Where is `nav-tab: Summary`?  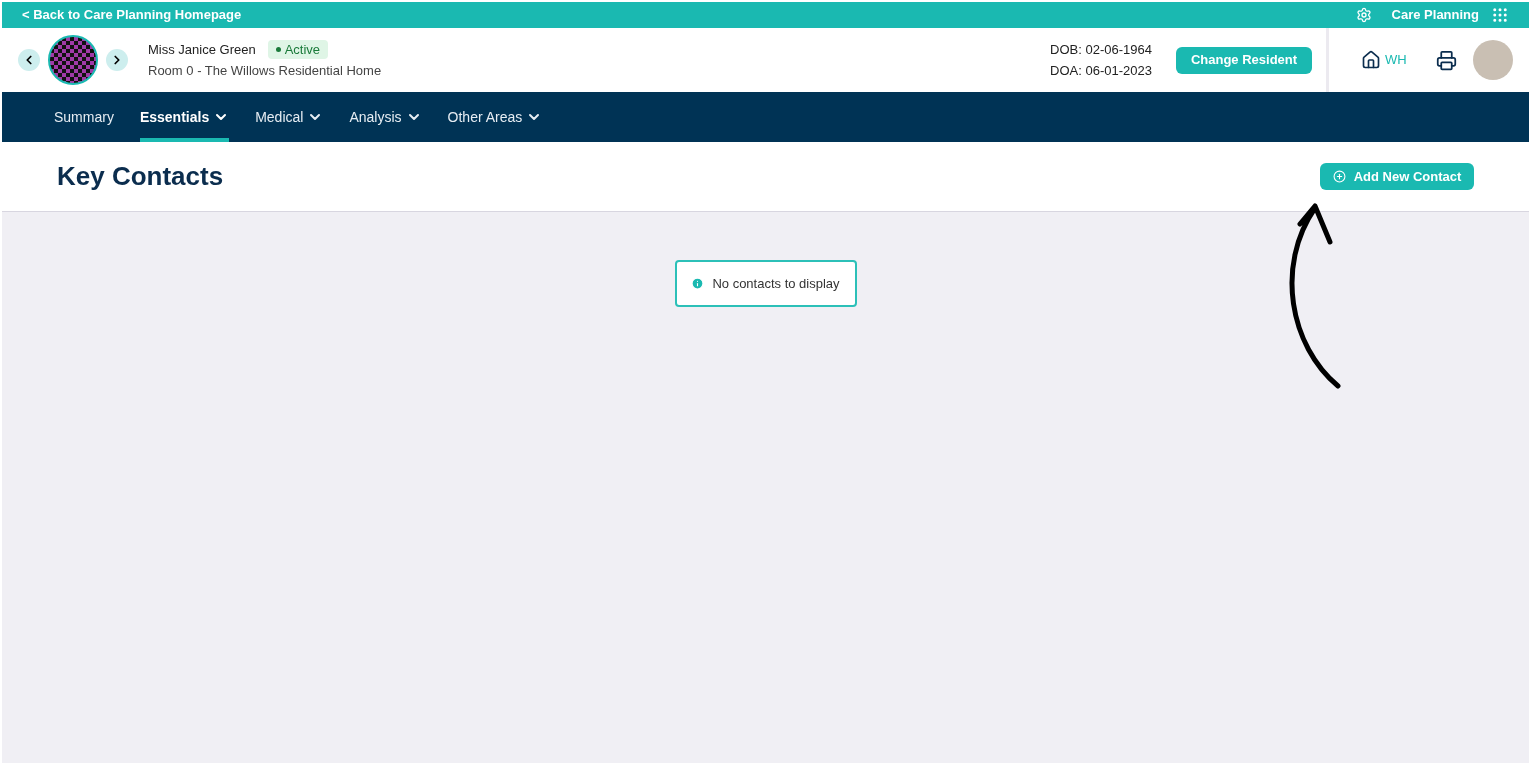 nav-tab: Summary is located at coordinates (84, 117).